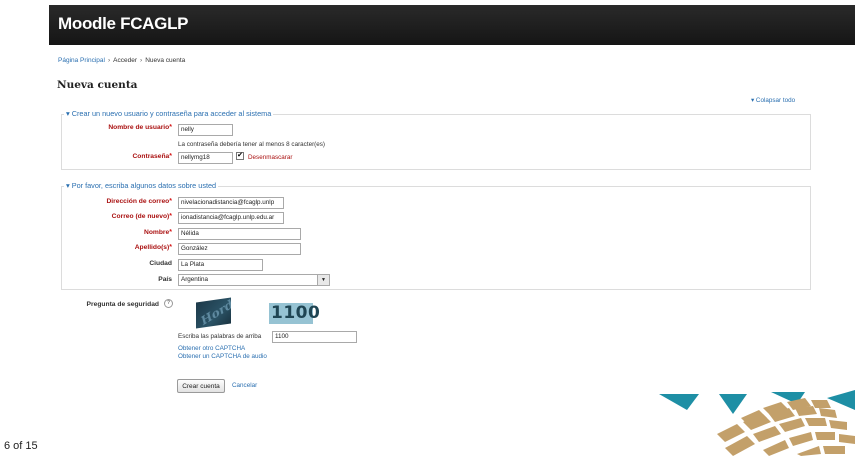 This screenshot has width=855, height=456. I want to click on email-input: nivelacionadistancia@fcaglp.unlp, so click(231, 203).